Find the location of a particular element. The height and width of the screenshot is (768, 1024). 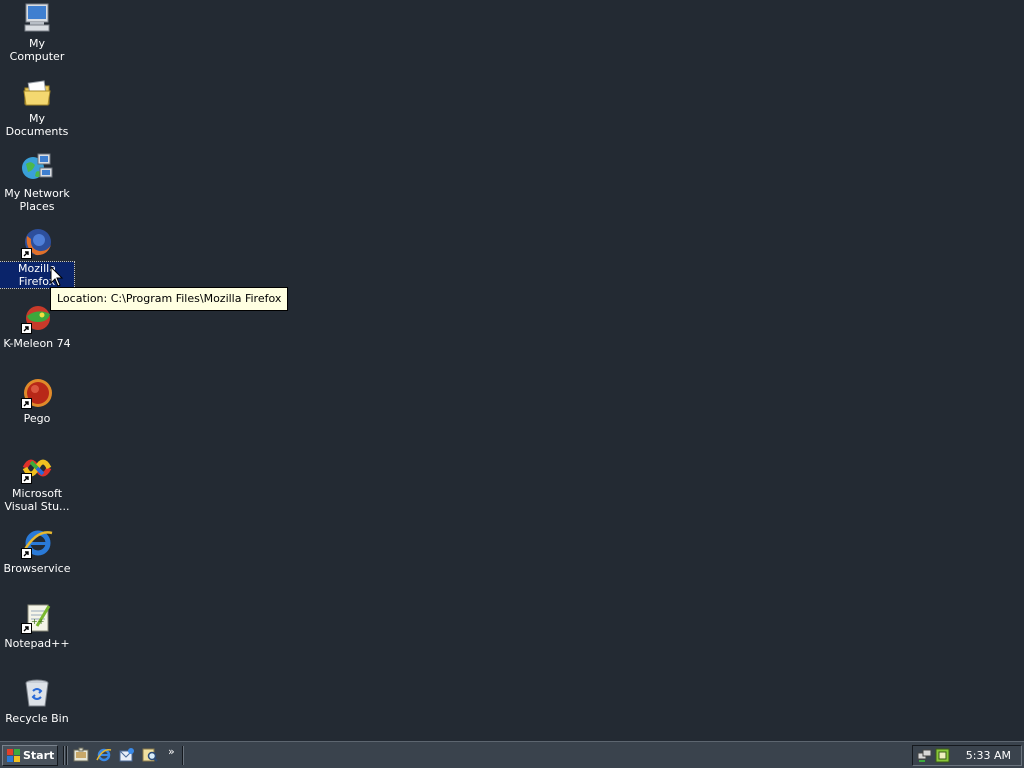

desktop-icon-my-computer: My Computer is located at coordinates (37, 32).